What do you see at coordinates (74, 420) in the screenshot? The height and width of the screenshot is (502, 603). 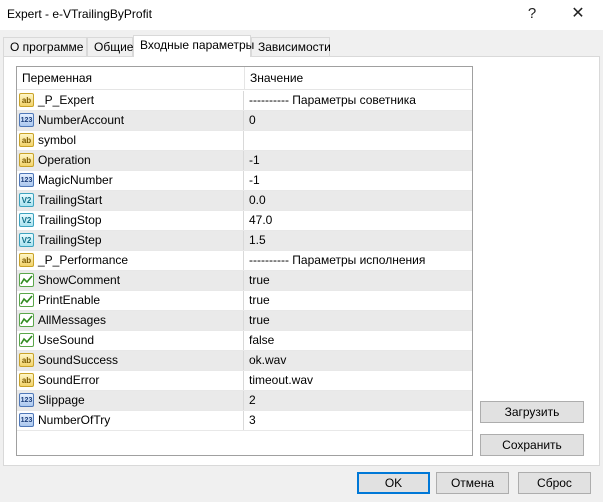 I see `parameter-name: NumberOfTry` at bounding box center [74, 420].